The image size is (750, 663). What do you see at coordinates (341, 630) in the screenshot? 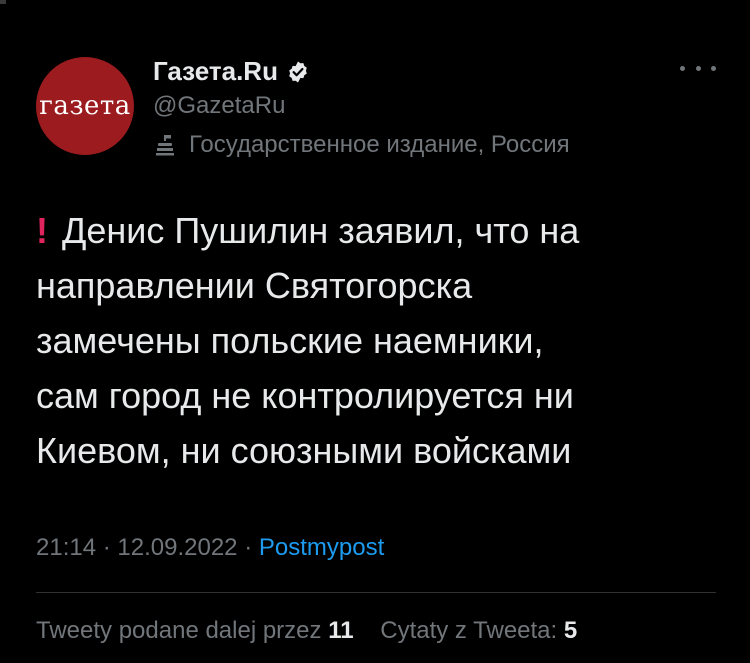
I see `retweets-count: 11` at bounding box center [341, 630].